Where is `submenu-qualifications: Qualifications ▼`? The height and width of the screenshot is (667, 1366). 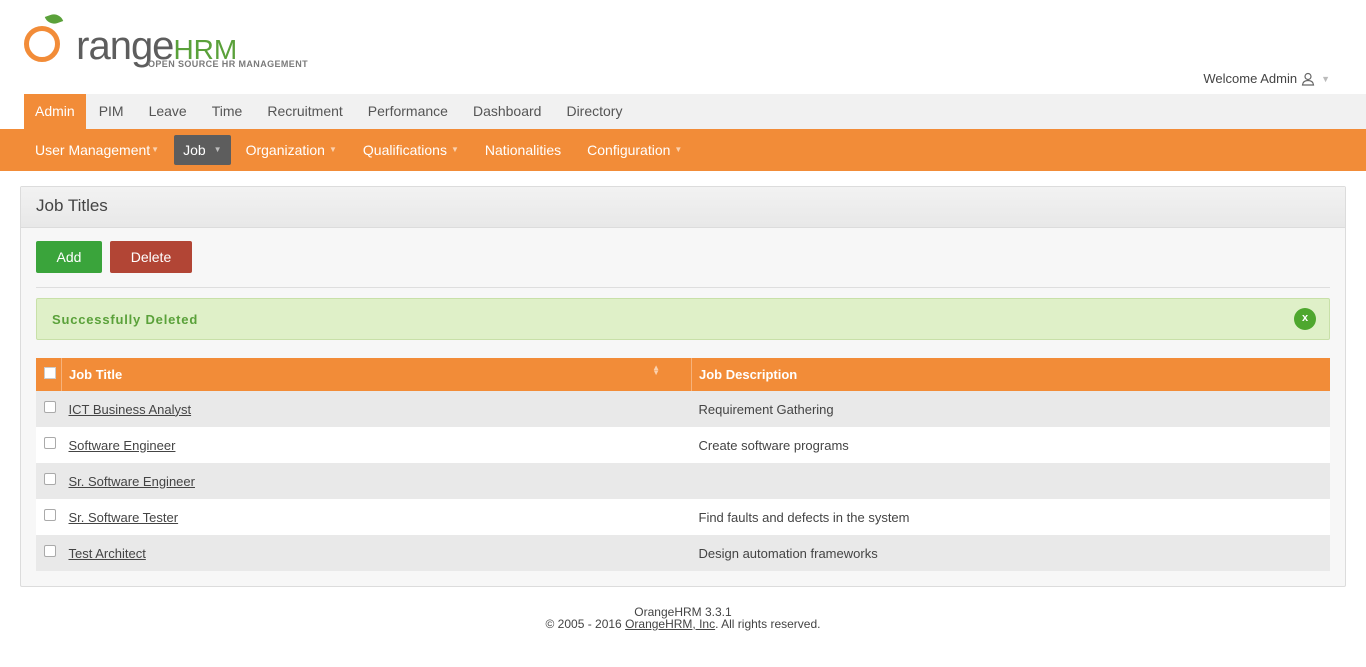 submenu-qualifications: Qualifications ▼ is located at coordinates (411, 150).